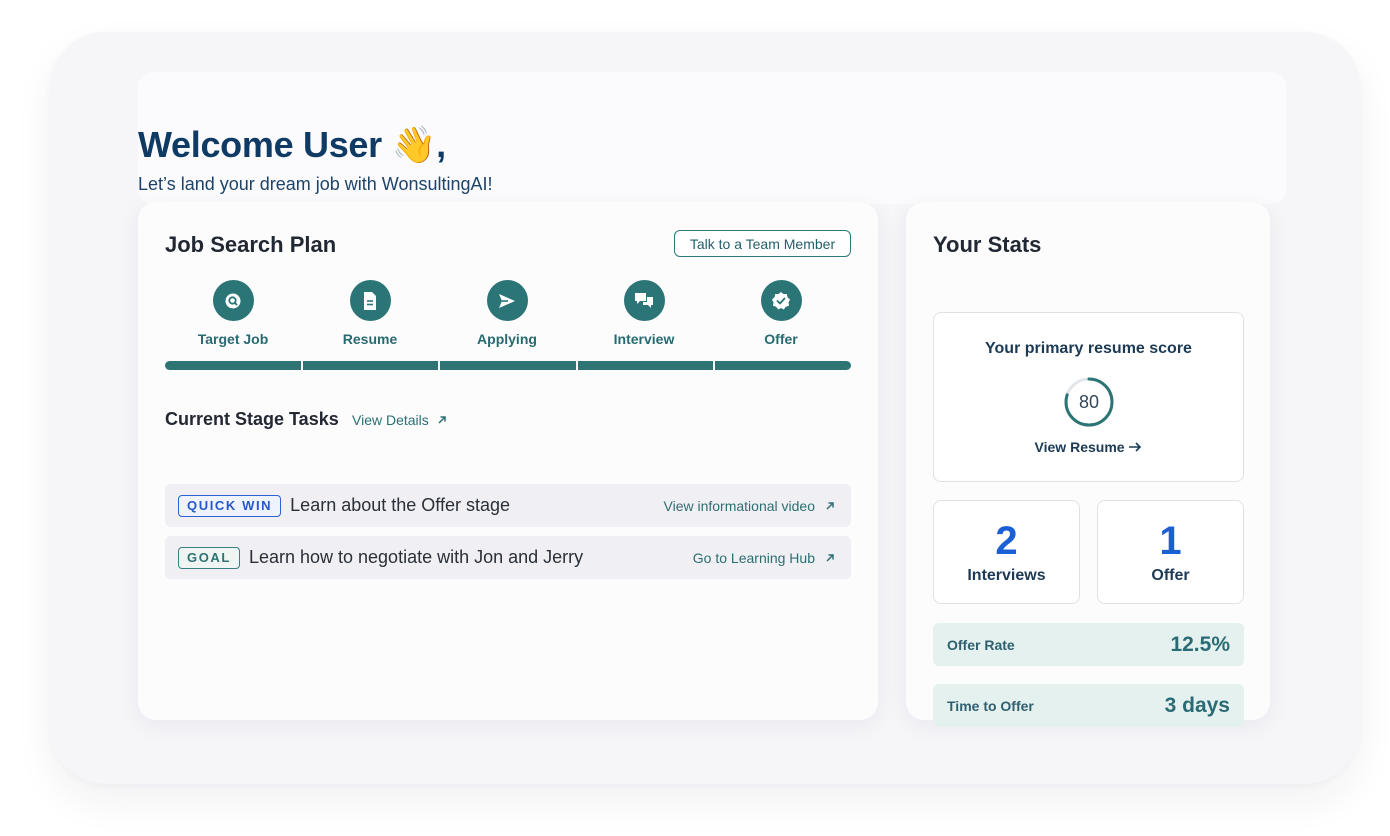 Image resolution: width=1390 pixels, height=836 pixels. Describe the element at coordinates (1135, 447) in the screenshot. I see `arrow-right-icon` at that location.